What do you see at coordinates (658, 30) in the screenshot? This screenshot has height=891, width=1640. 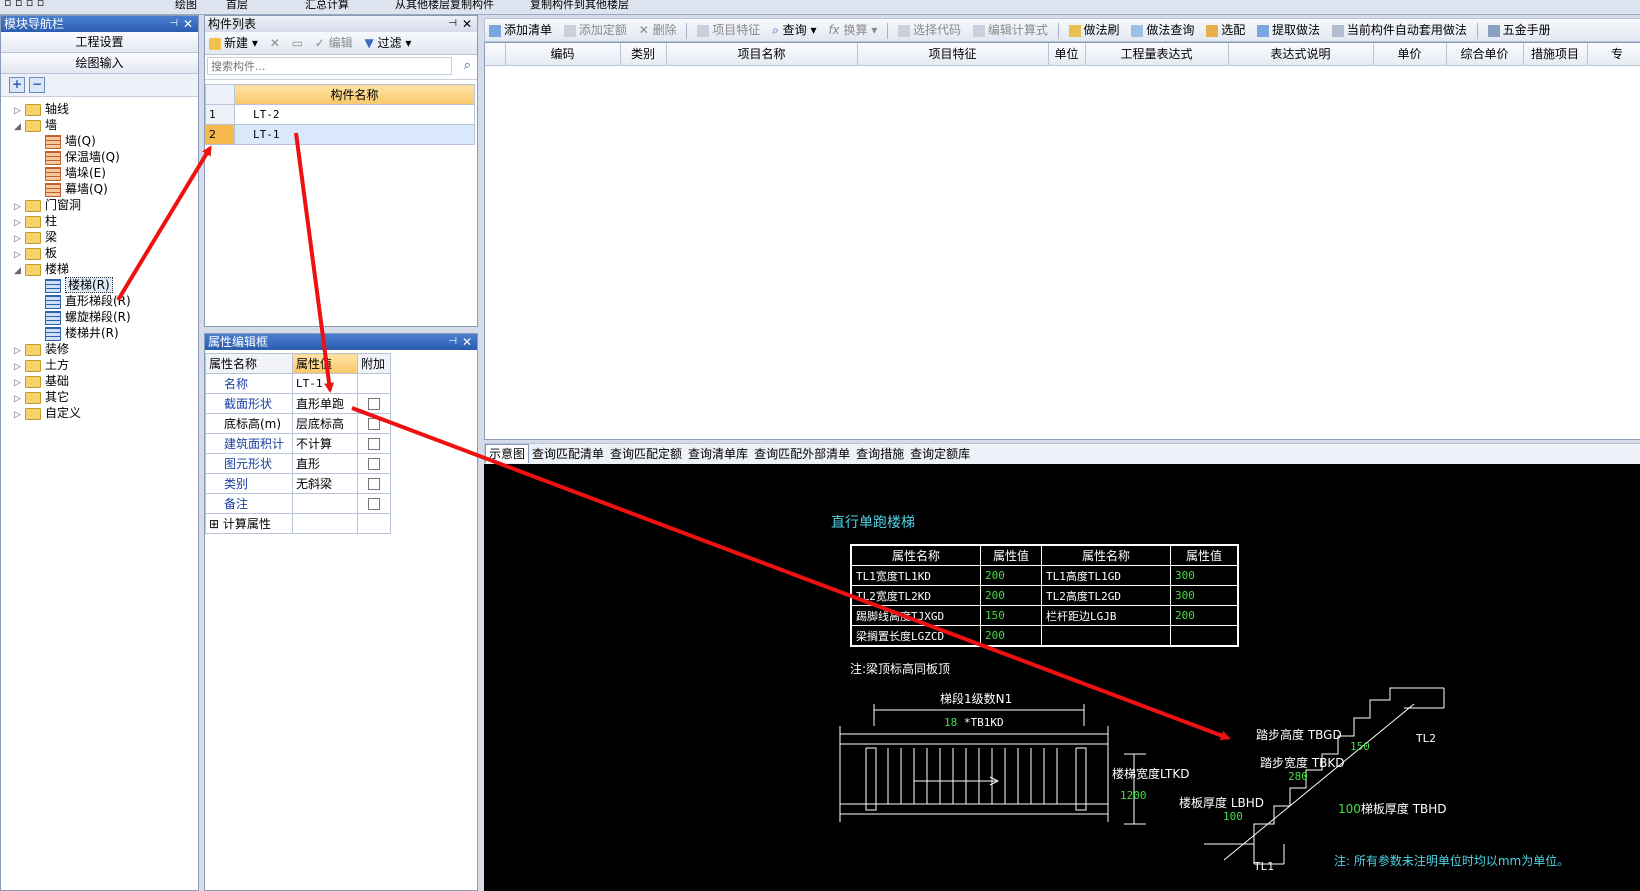 I see `delete-button: ✕ 删除` at bounding box center [658, 30].